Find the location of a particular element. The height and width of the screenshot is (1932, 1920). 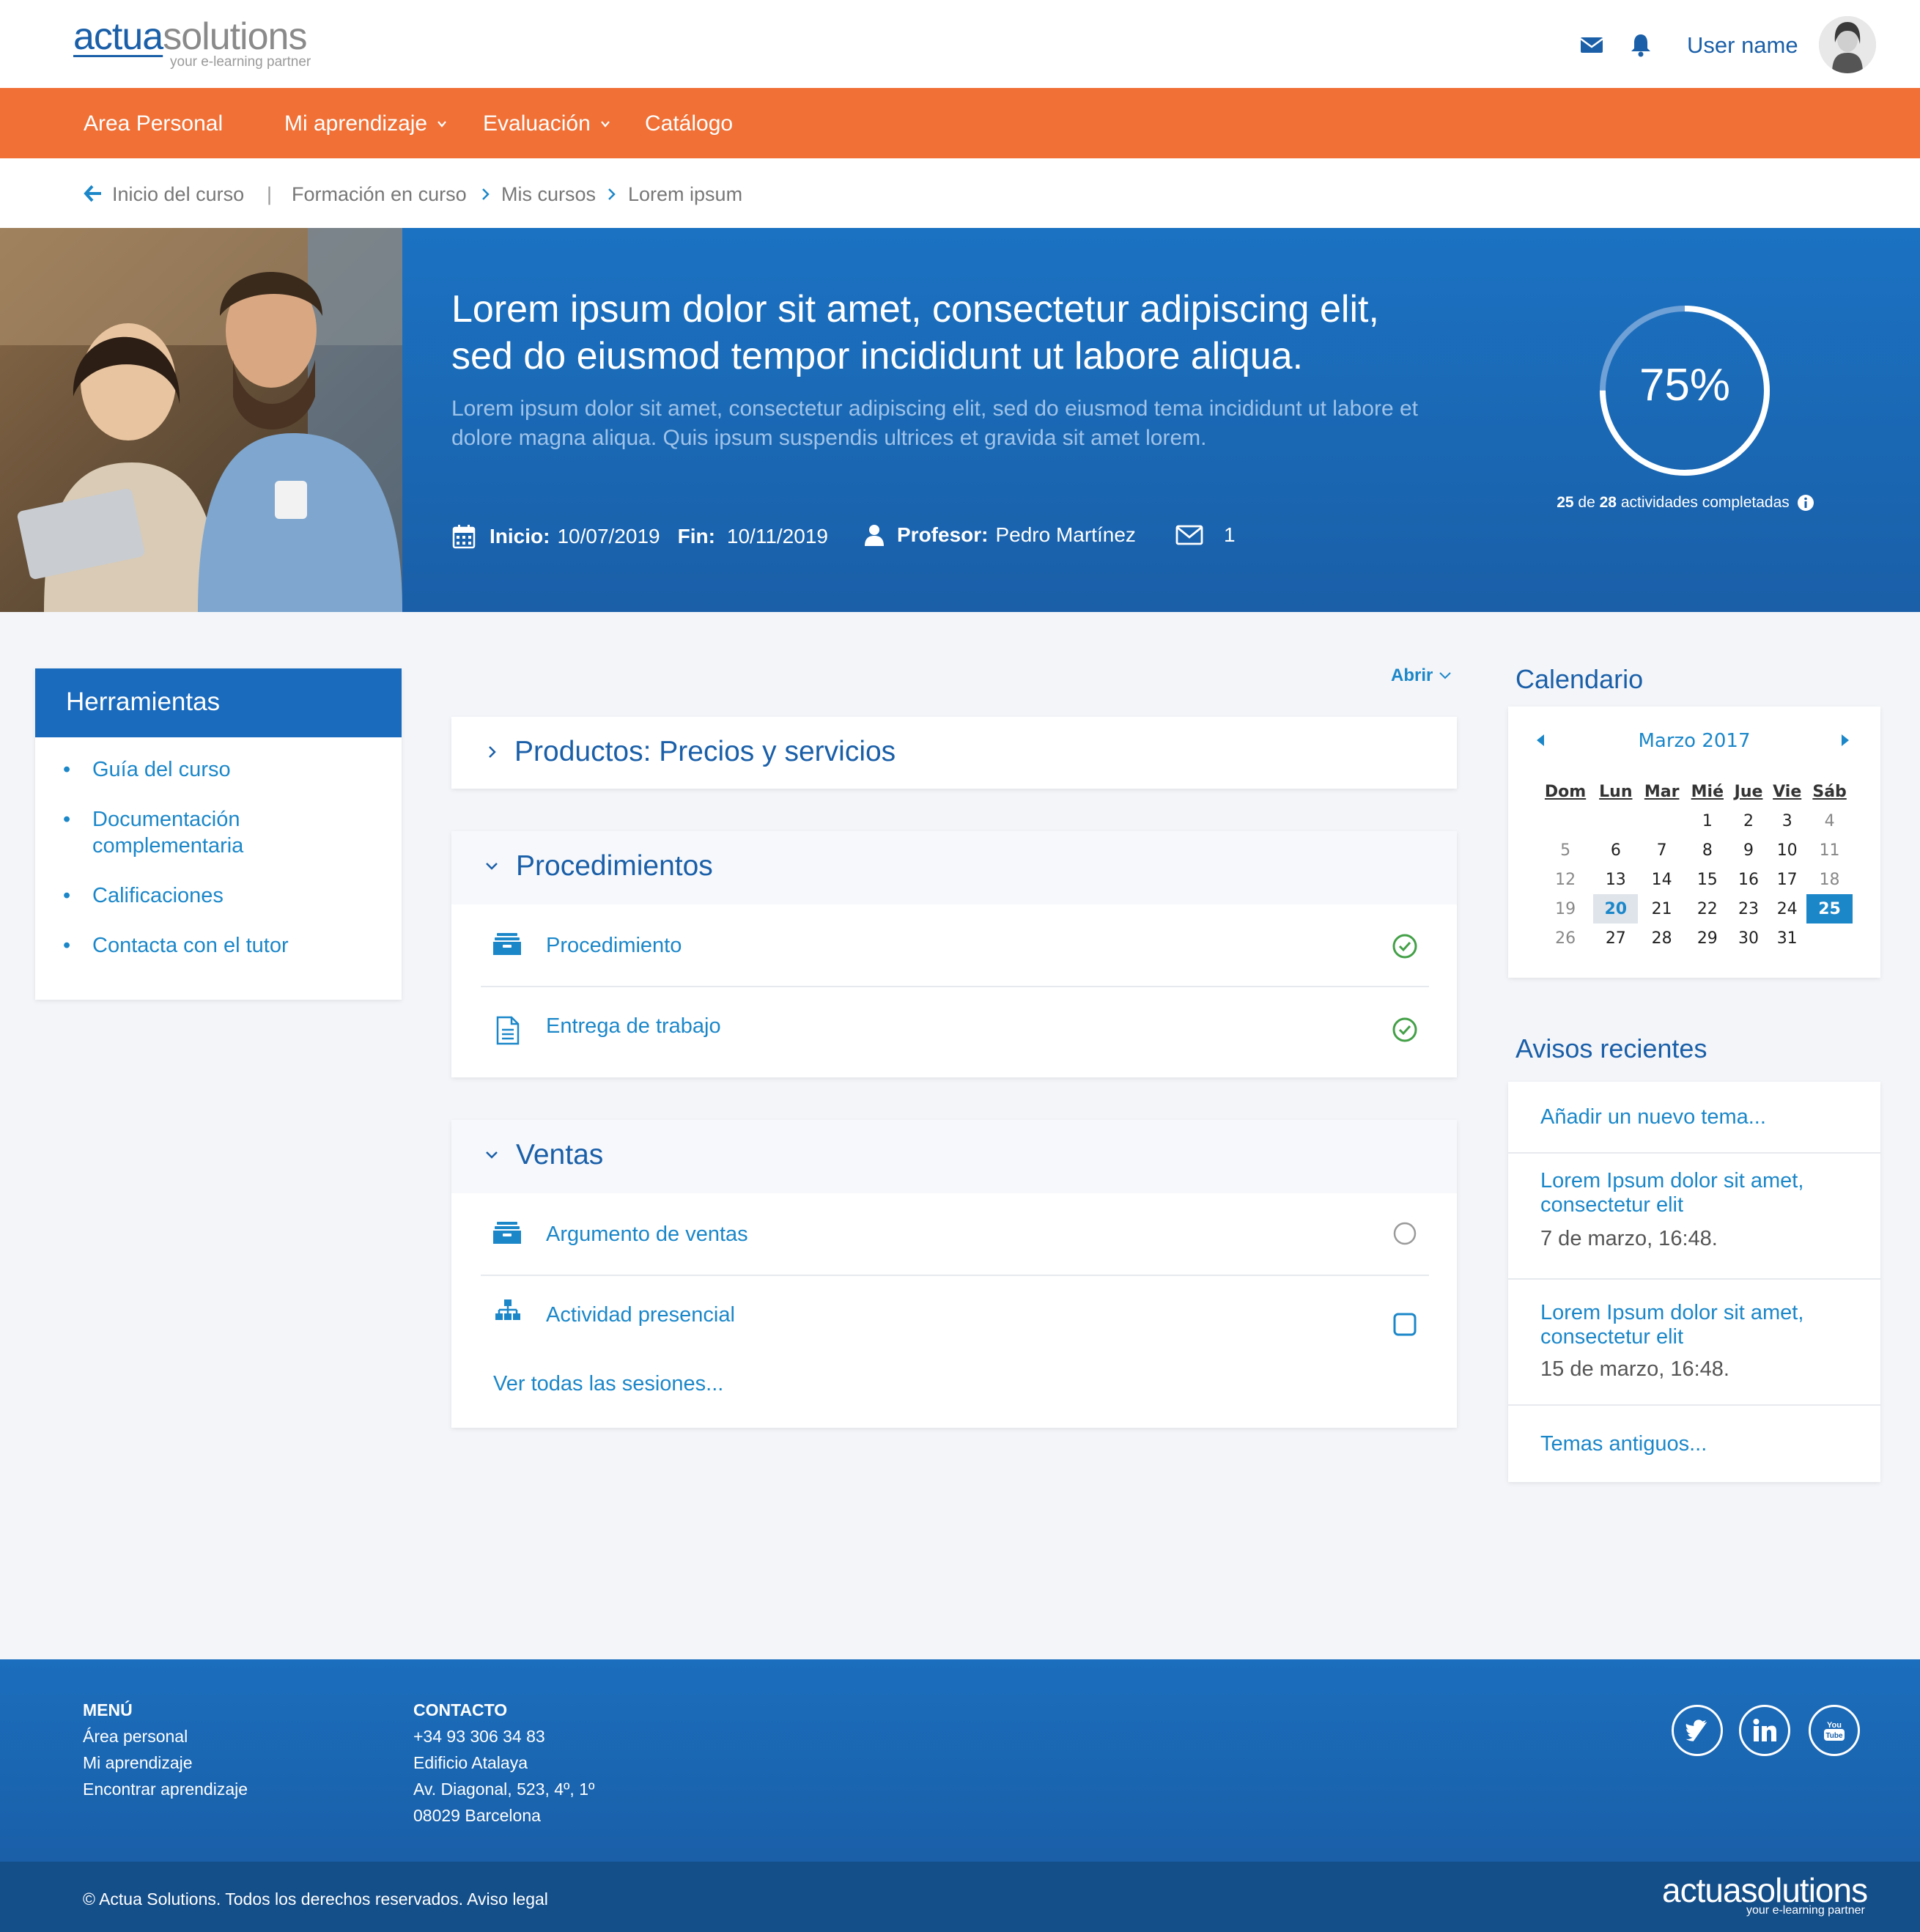

user-icon is located at coordinates (874, 535).